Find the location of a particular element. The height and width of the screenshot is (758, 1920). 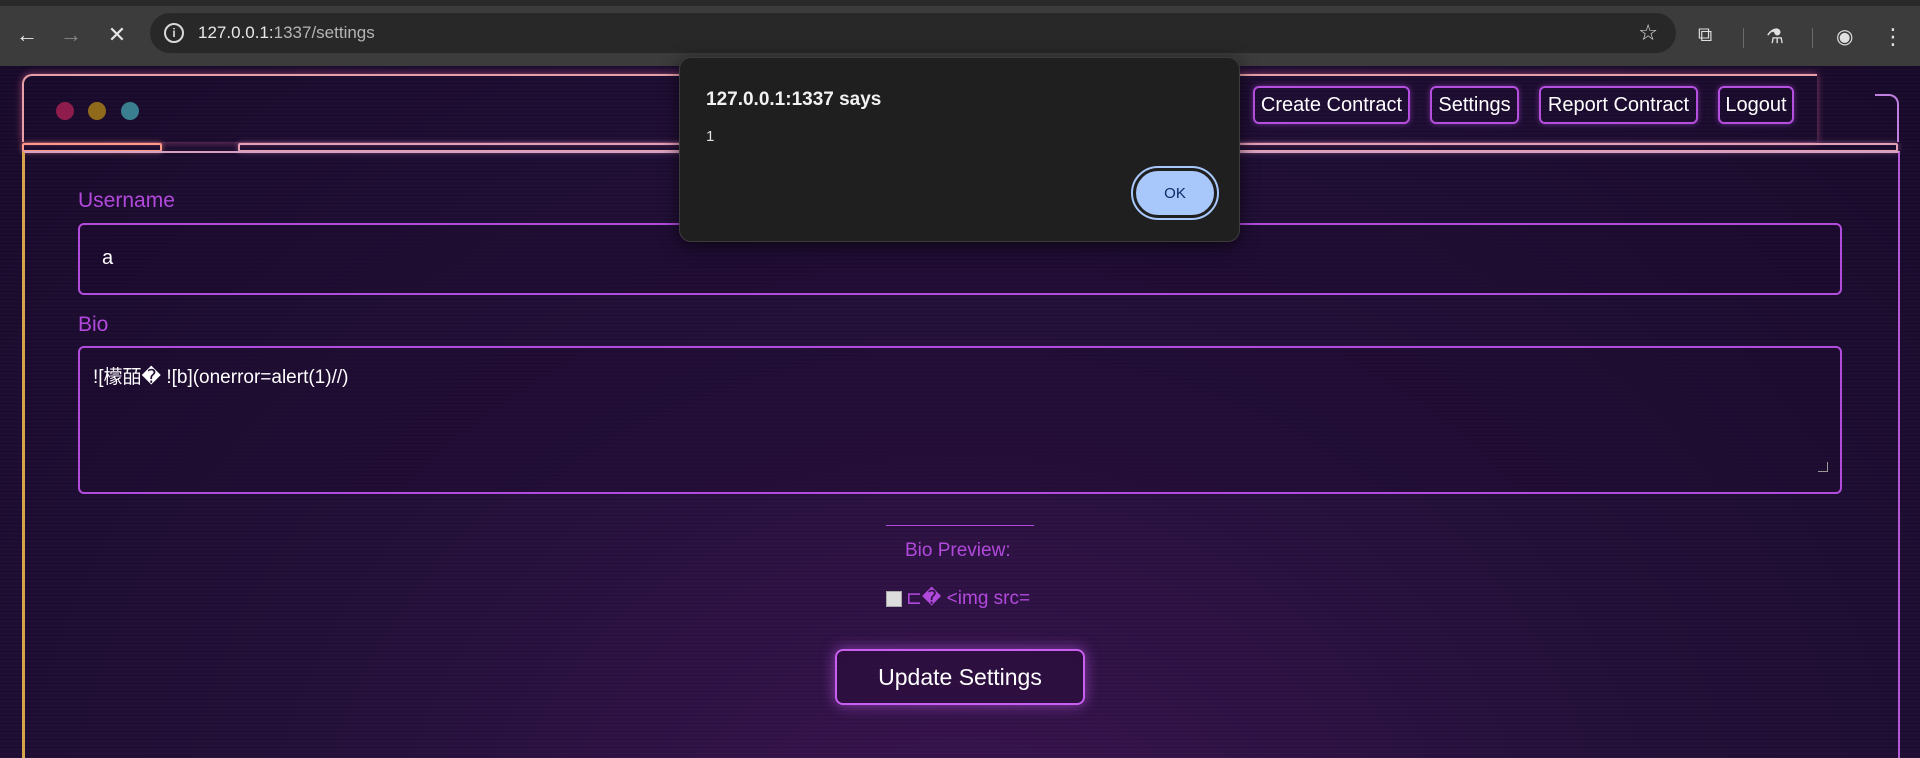

username-label: Username is located at coordinates (126, 200).